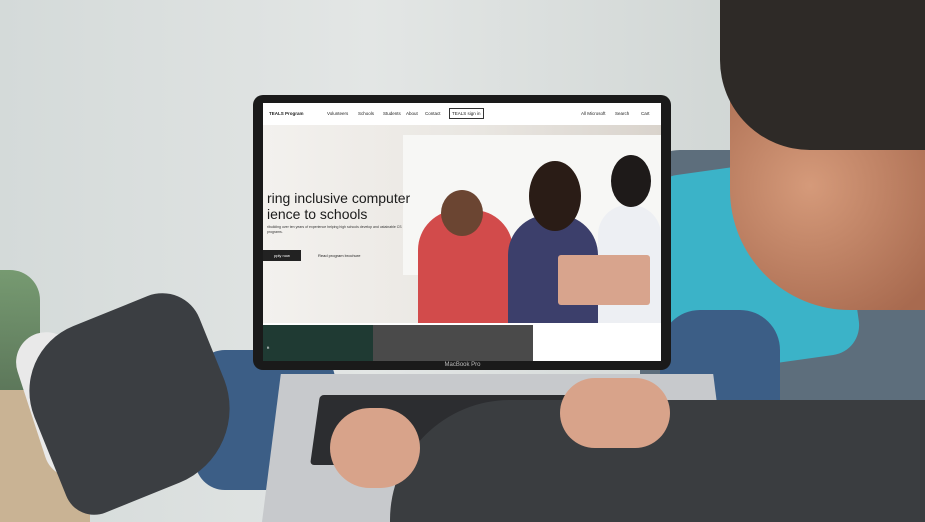 Image resolution: width=925 pixels, height=522 pixels. Describe the element at coordinates (433, 113) in the screenshot. I see `nav-item-contact: Contact` at that location.